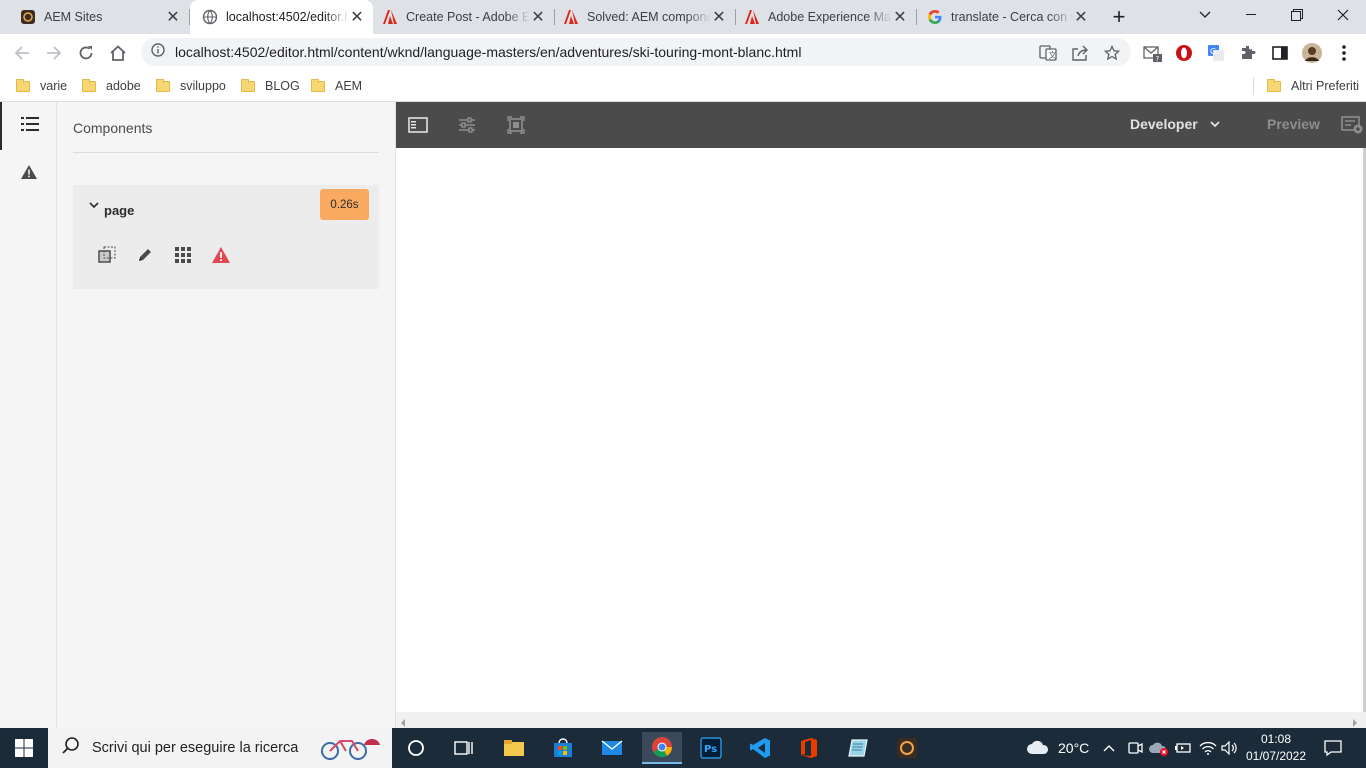 This screenshot has width=1366, height=768. Describe the element at coordinates (1344, 53) in the screenshot. I see `menu-icon` at that location.